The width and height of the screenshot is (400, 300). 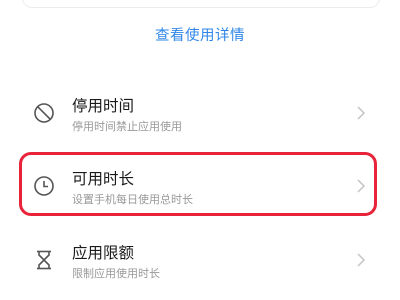 I want to click on hourglass-icon, so click(x=44, y=260).